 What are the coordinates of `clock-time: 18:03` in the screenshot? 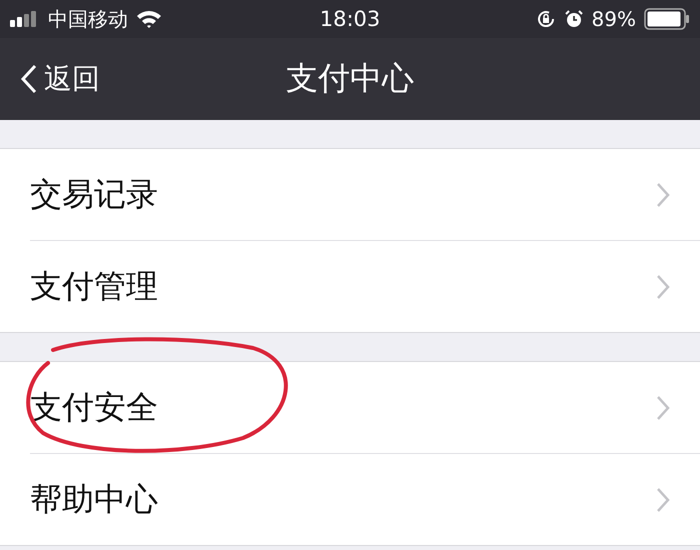 It's located at (350, 19).